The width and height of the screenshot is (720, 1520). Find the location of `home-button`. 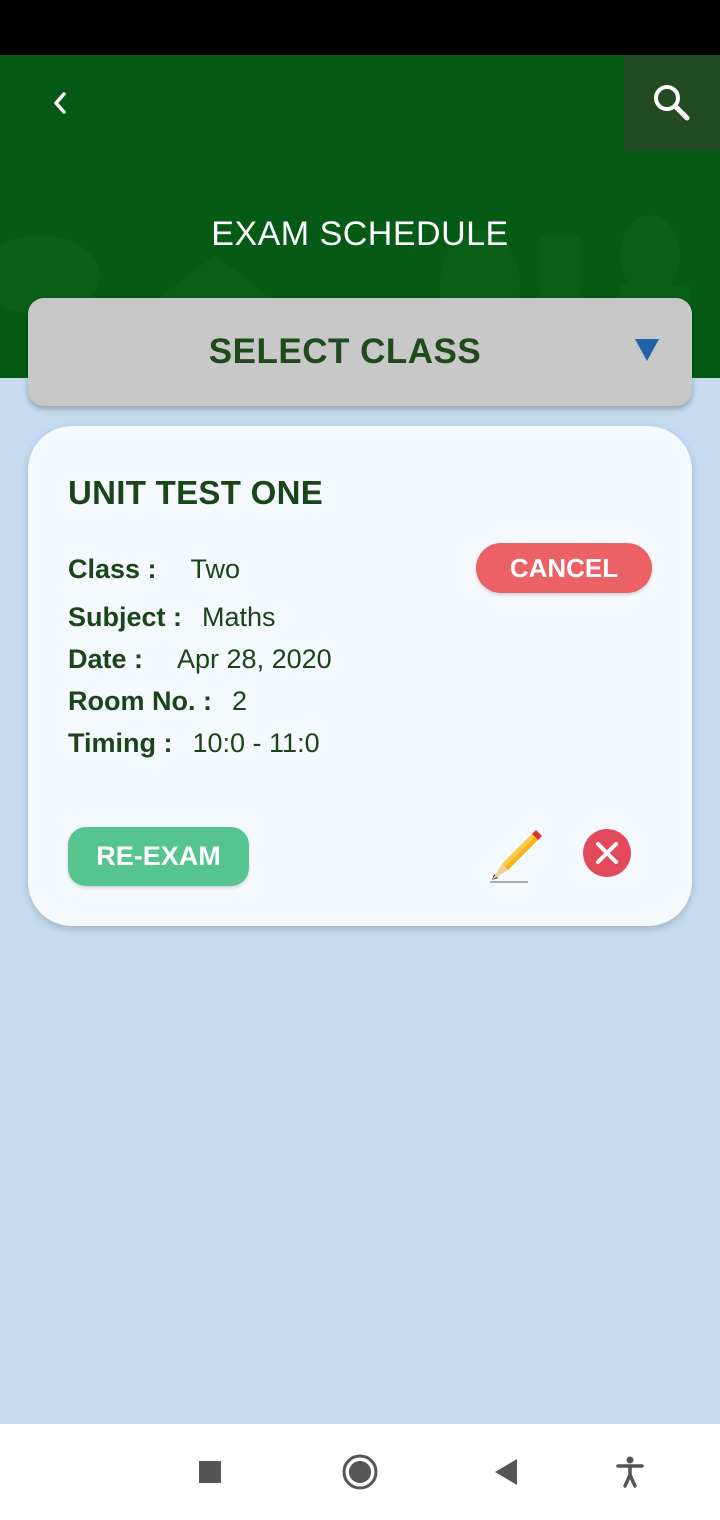

home-button is located at coordinates (360, 1472).